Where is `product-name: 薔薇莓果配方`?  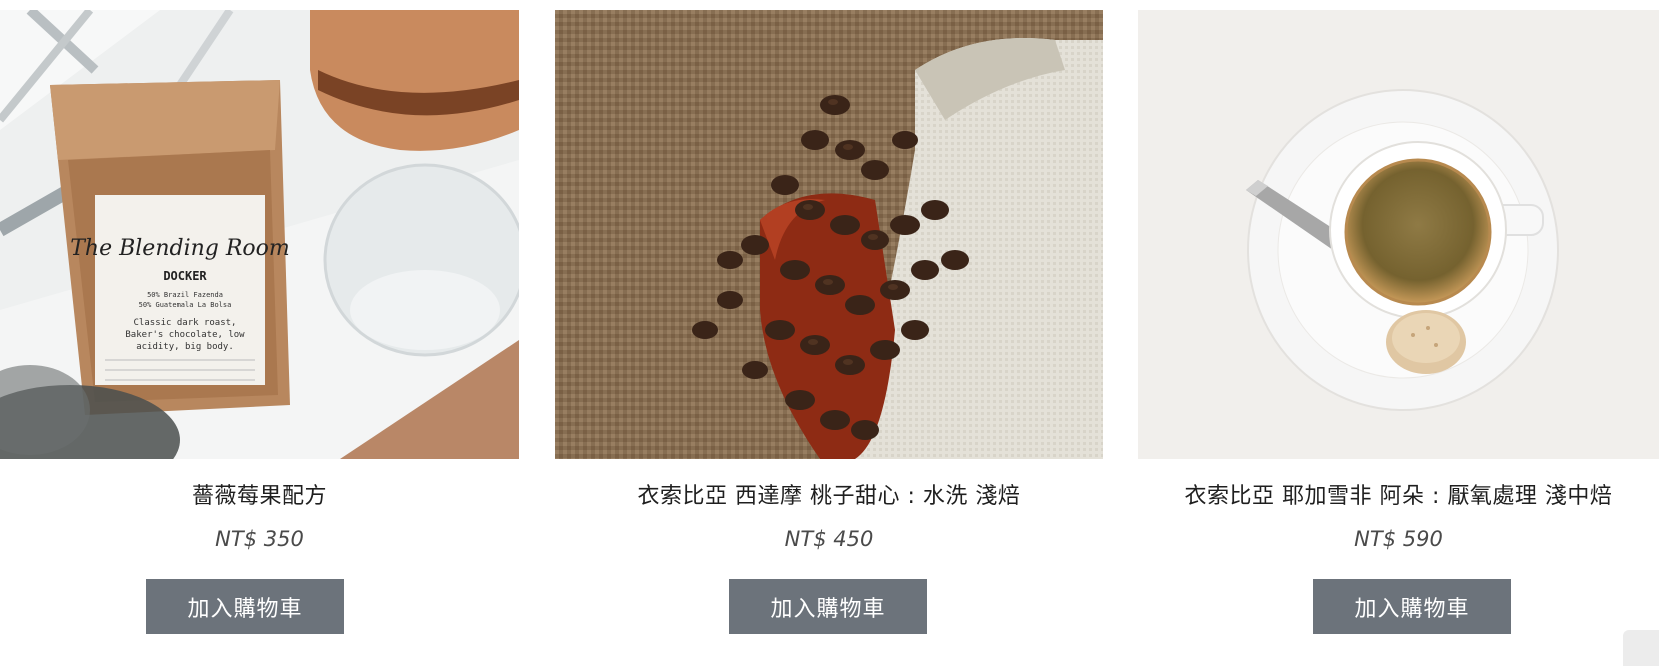 product-name: 薔薇莓果配方 is located at coordinates (259, 497).